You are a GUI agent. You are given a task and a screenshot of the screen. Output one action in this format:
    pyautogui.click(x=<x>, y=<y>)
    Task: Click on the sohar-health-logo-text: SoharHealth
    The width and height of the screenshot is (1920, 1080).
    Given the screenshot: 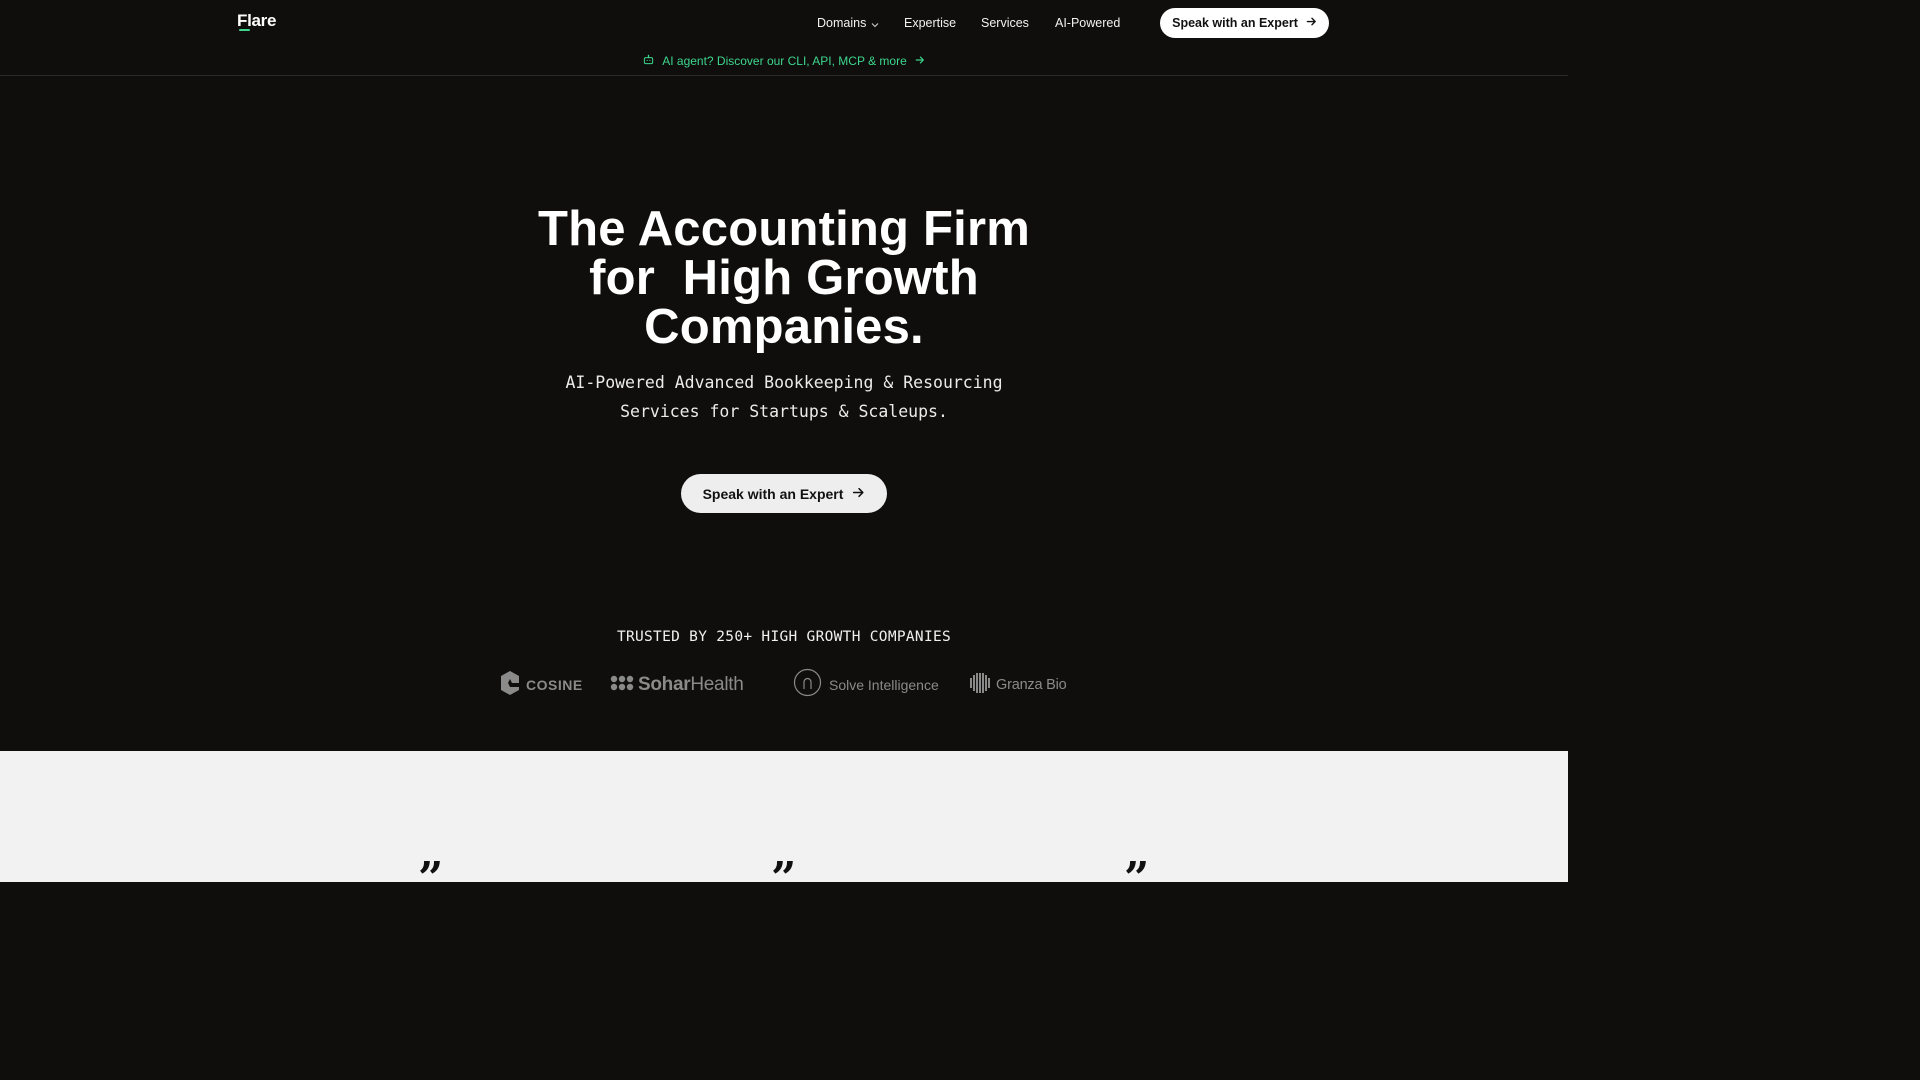 What is the action you would take?
    pyautogui.click(x=691, y=685)
    